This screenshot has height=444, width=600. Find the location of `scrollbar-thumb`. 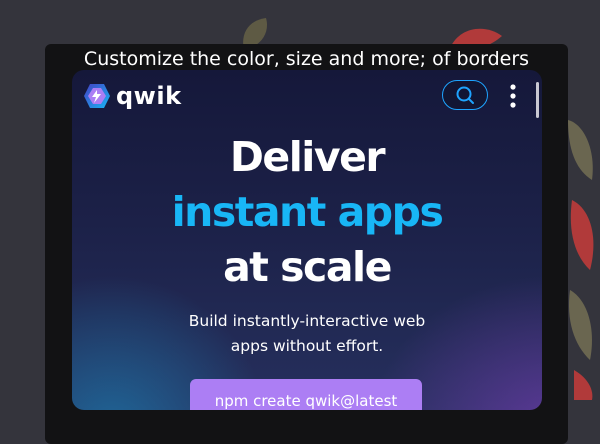

scrollbar-thumb is located at coordinates (537, 100).